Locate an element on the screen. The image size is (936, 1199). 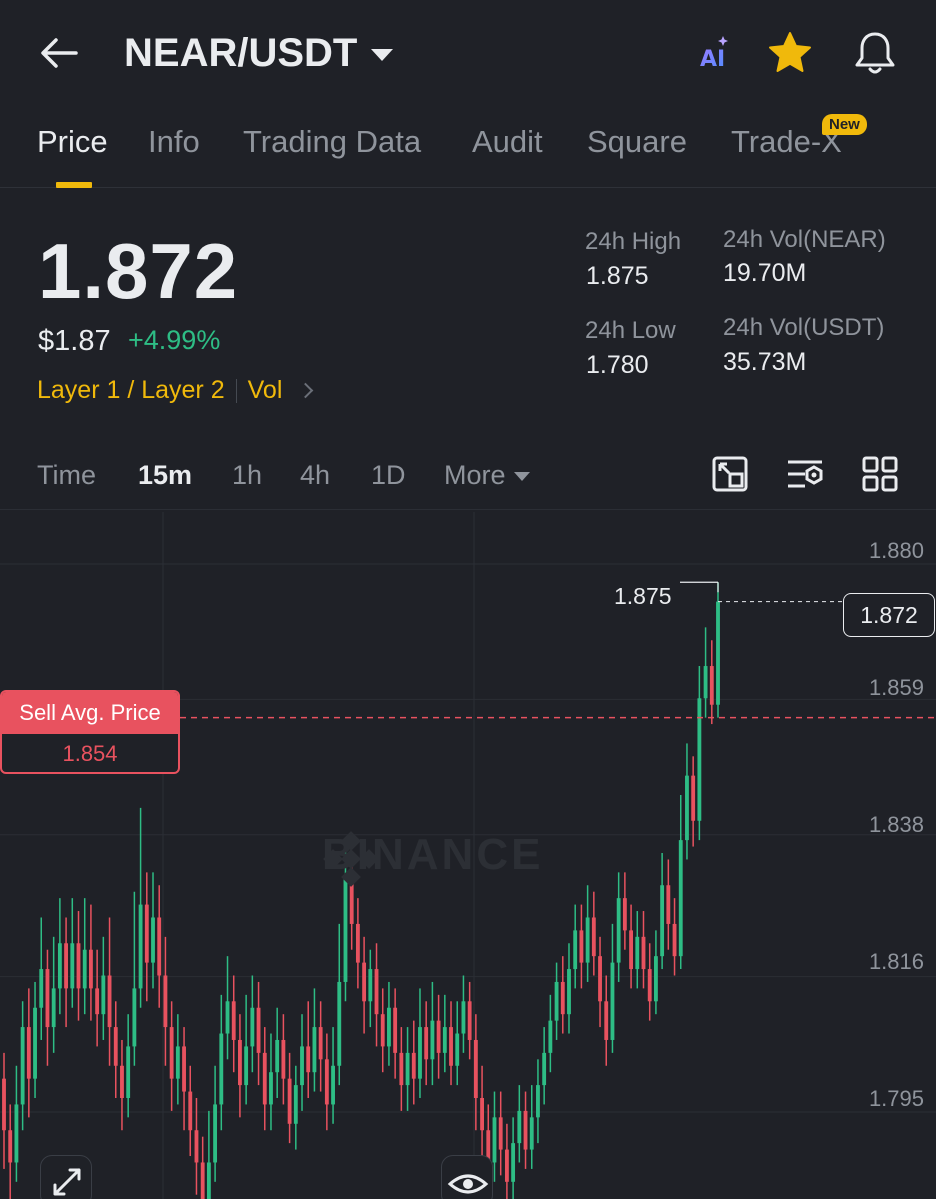
sell-avg-price-value: 1.854 is located at coordinates (90, 753).